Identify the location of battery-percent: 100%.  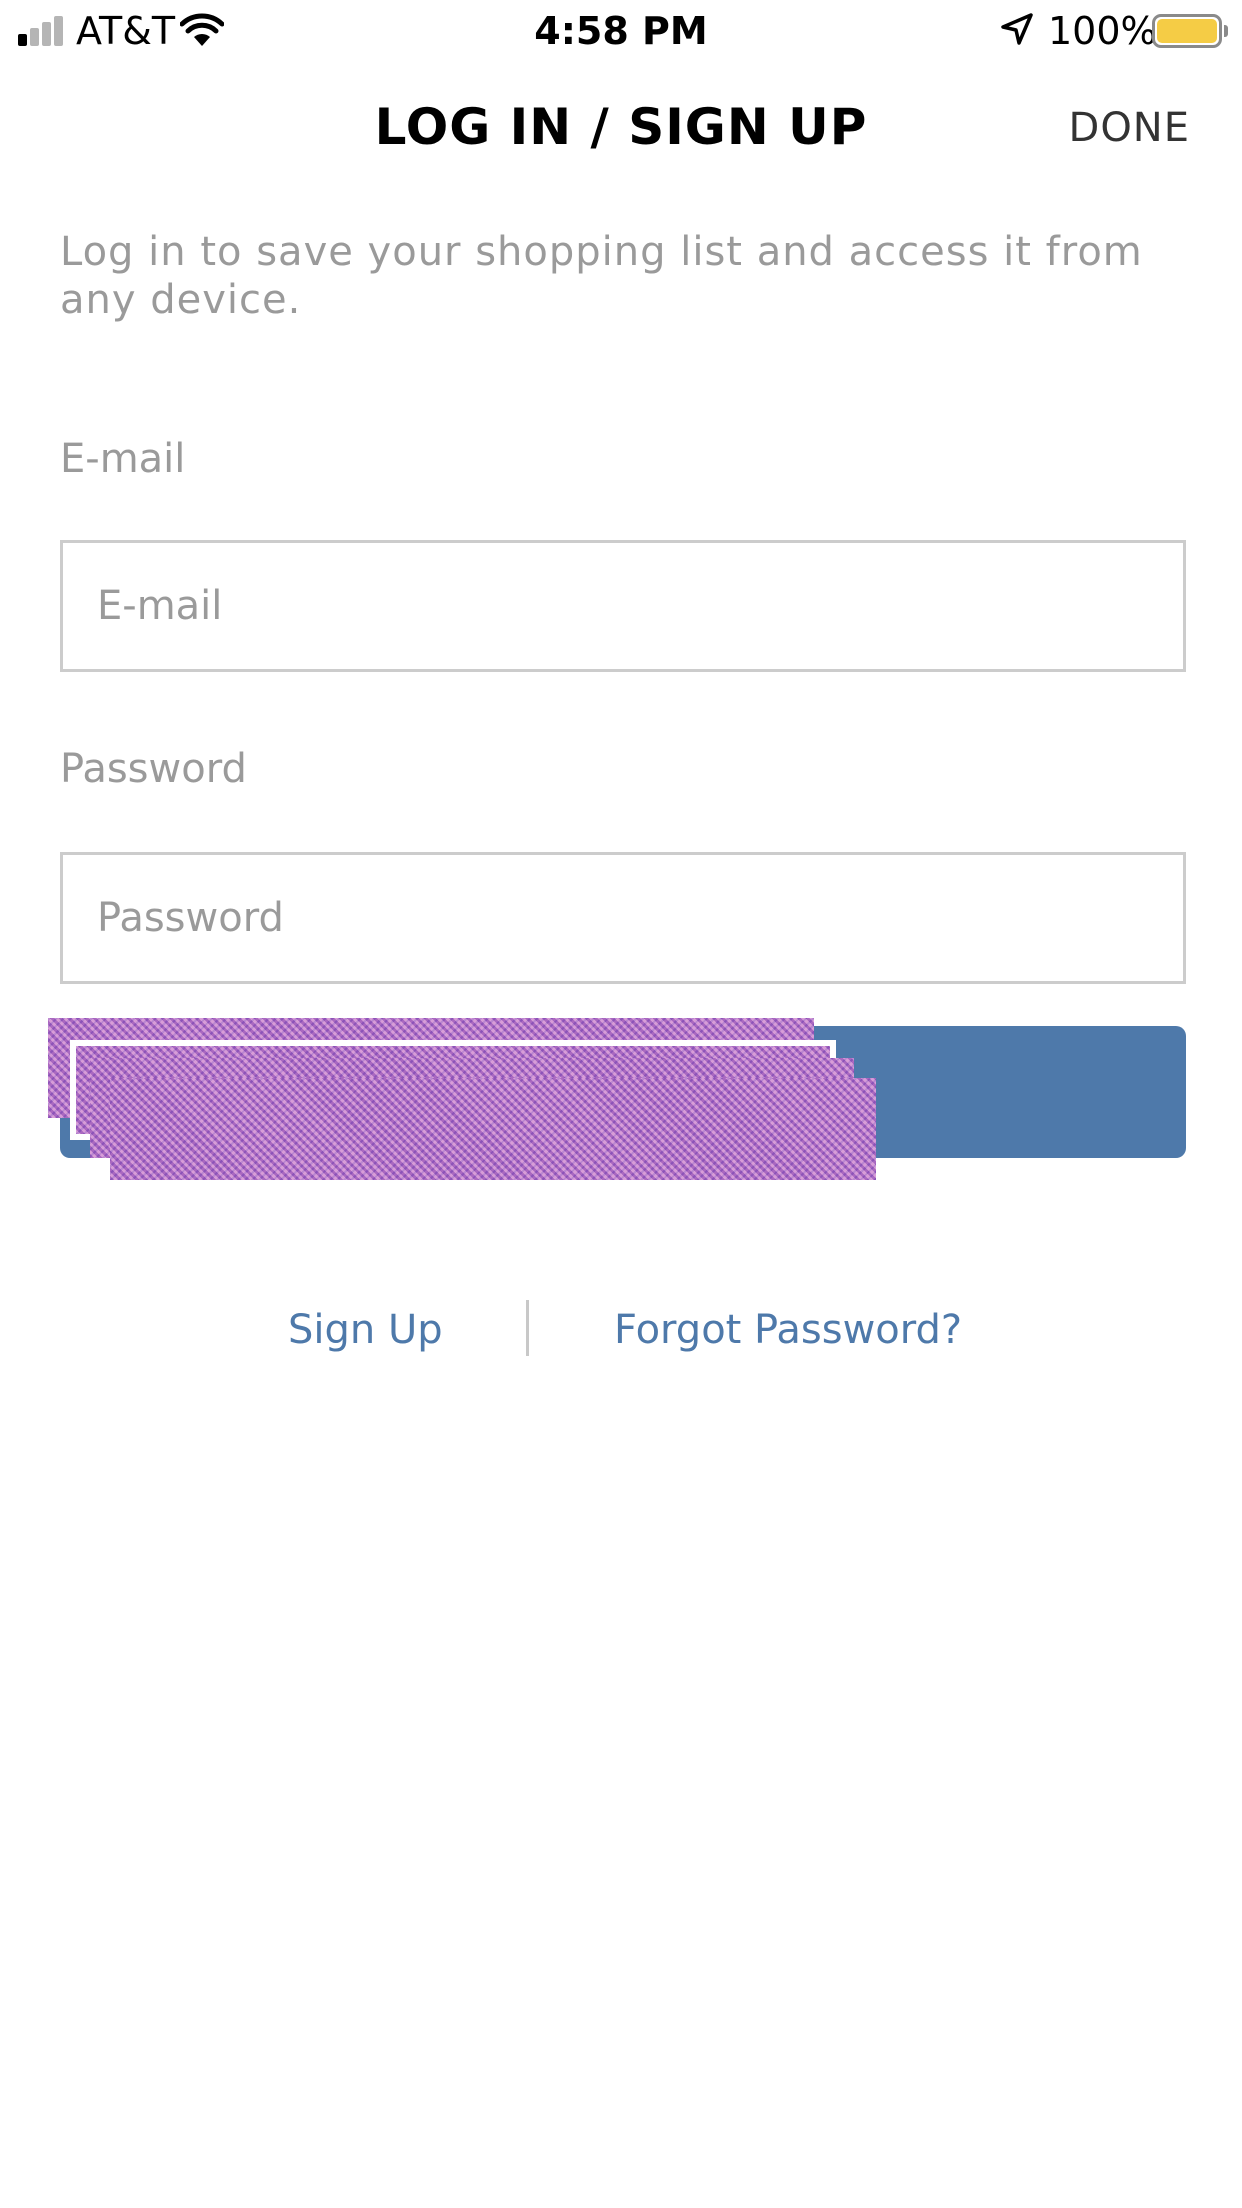
(1102, 31).